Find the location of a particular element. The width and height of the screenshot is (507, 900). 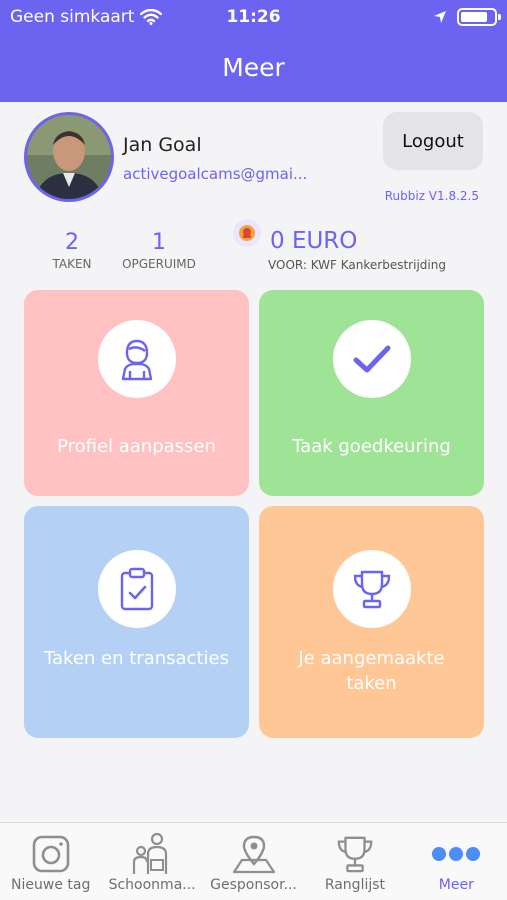

donation-icon is located at coordinates (247, 233).